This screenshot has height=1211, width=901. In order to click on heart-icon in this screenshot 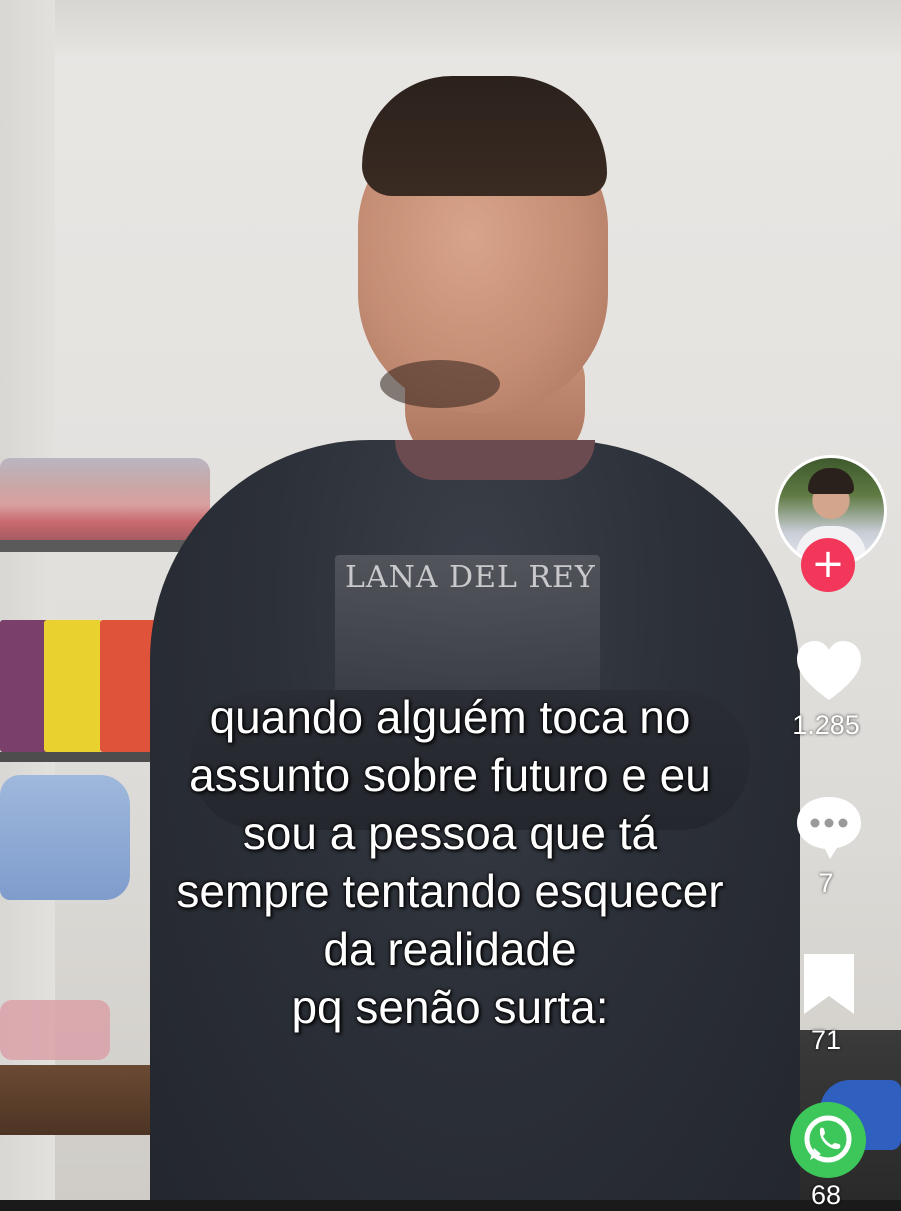, I will do `click(829, 673)`.